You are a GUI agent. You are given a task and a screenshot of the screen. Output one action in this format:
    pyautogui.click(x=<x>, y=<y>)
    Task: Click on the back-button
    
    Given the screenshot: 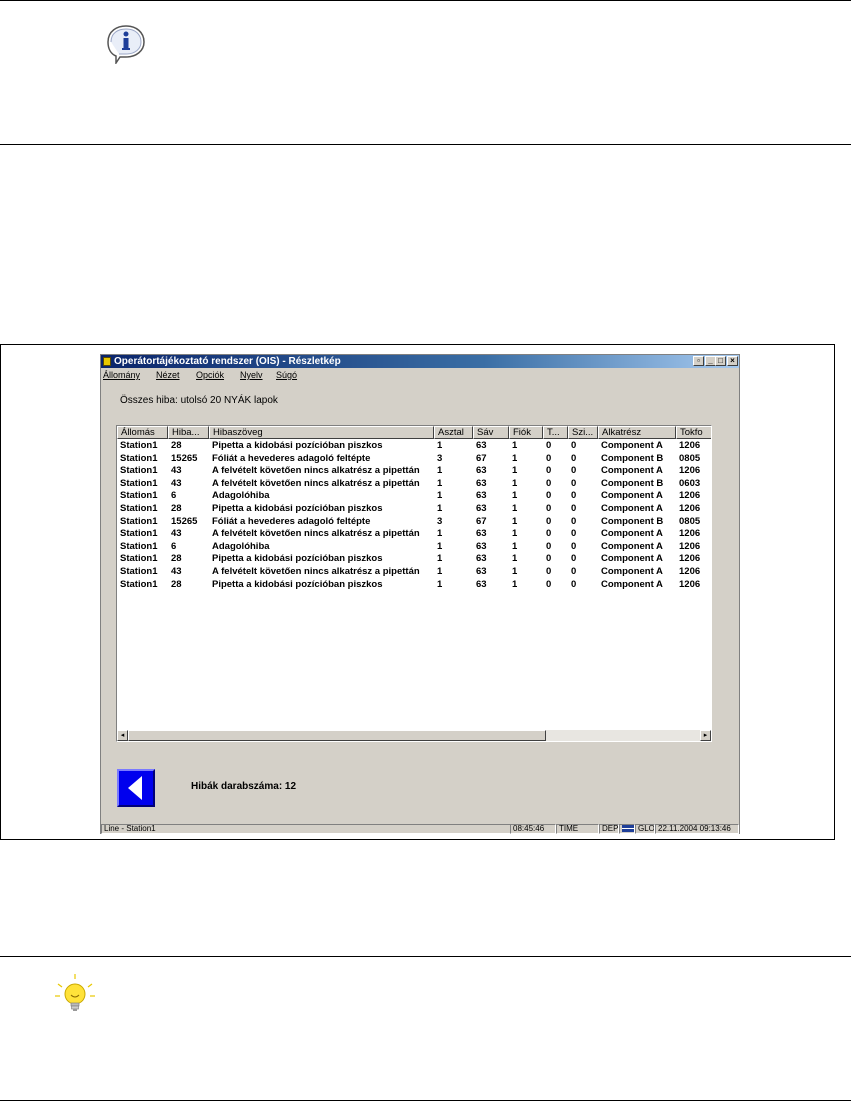 What is the action you would take?
    pyautogui.click(x=136, y=788)
    